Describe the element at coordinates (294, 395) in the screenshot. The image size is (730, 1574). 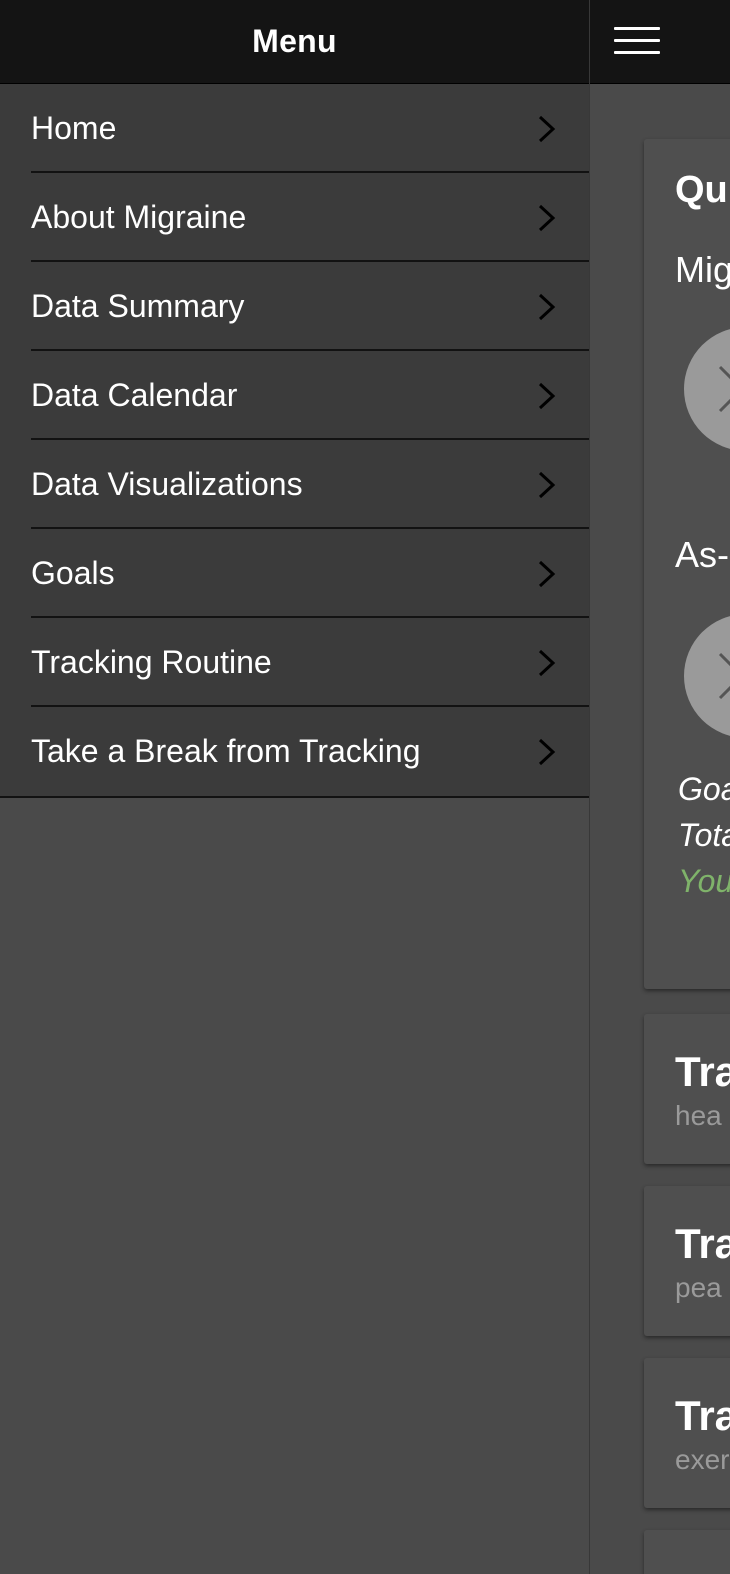
I see `menu-item-data-calendar: Data Calendar` at that location.